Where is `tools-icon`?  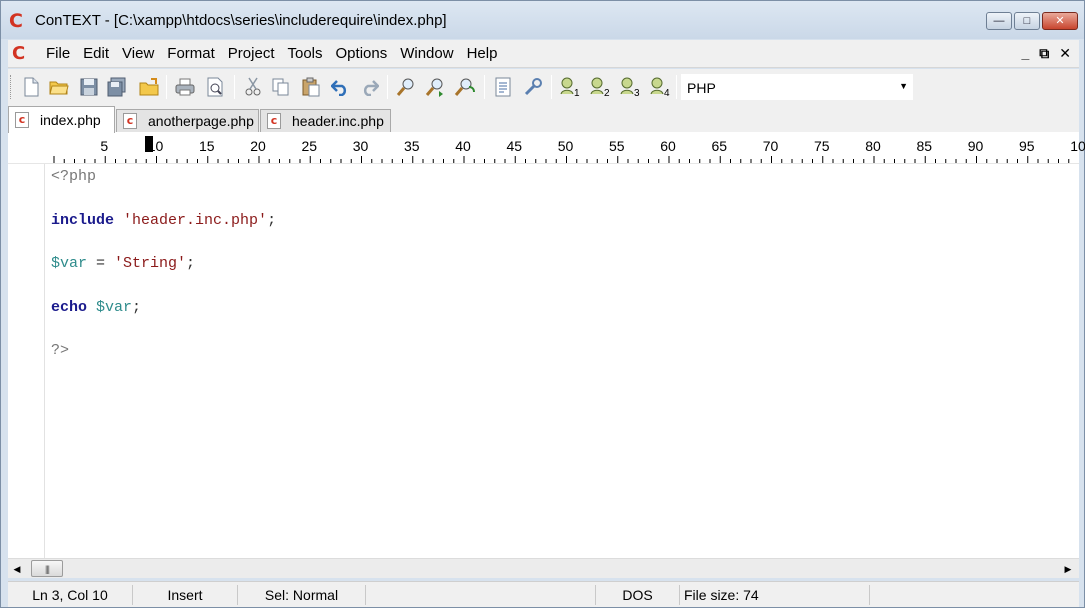
tools-icon is located at coordinates (533, 87).